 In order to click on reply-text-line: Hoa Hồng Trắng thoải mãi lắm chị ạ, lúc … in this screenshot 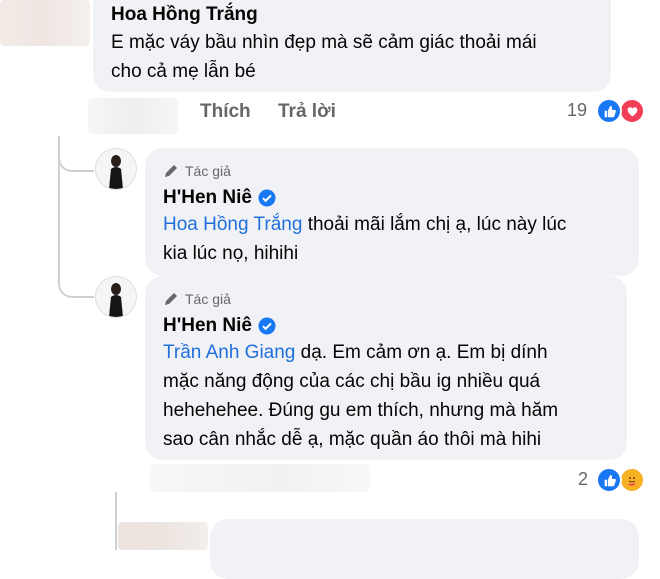, I will do `click(364, 224)`.